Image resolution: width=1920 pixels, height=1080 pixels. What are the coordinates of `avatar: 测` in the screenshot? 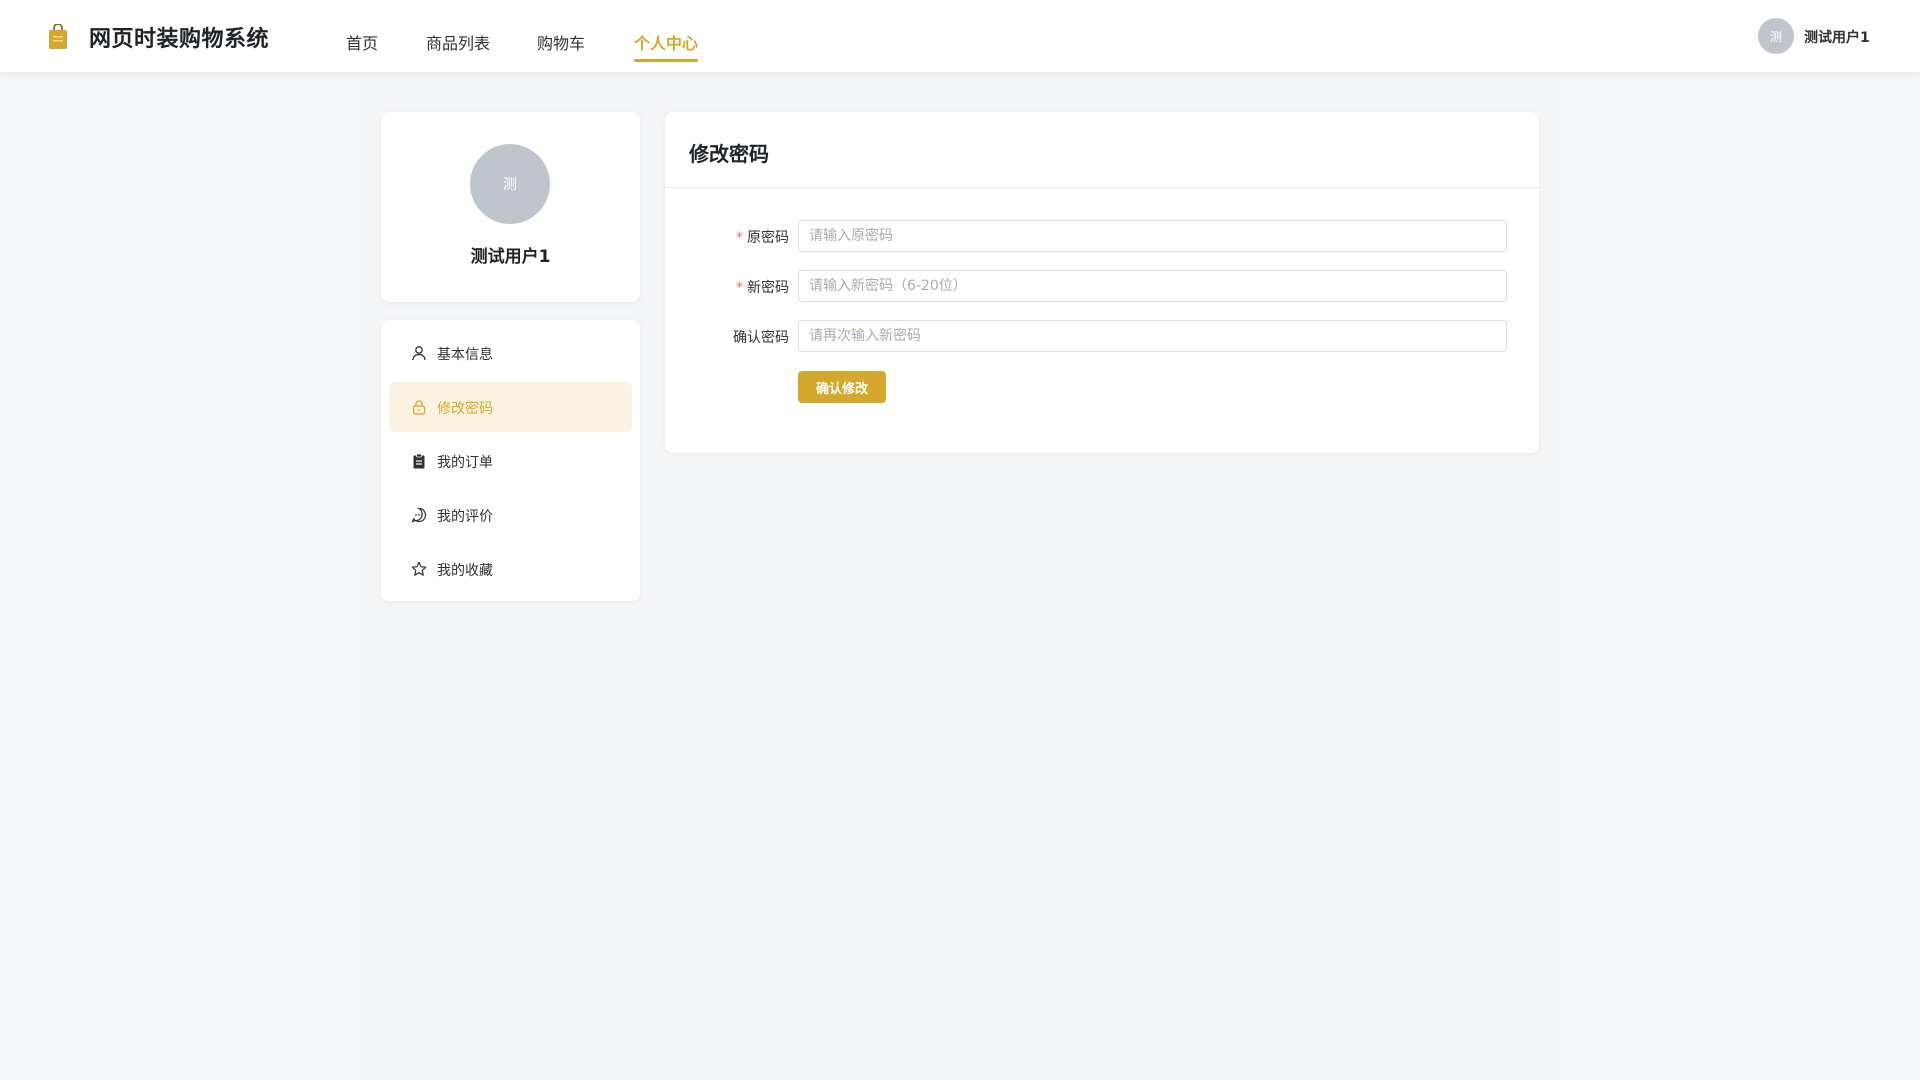 It's located at (510, 184).